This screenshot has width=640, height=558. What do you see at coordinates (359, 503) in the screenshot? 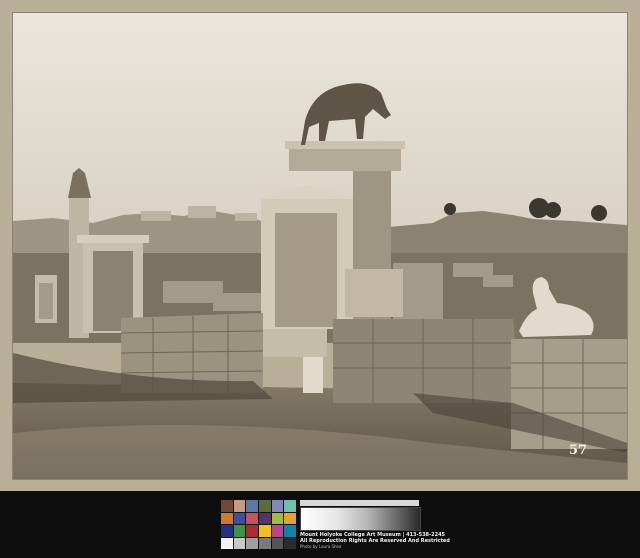
I see `grayscale-top-bar` at bounding box center [359, 503].